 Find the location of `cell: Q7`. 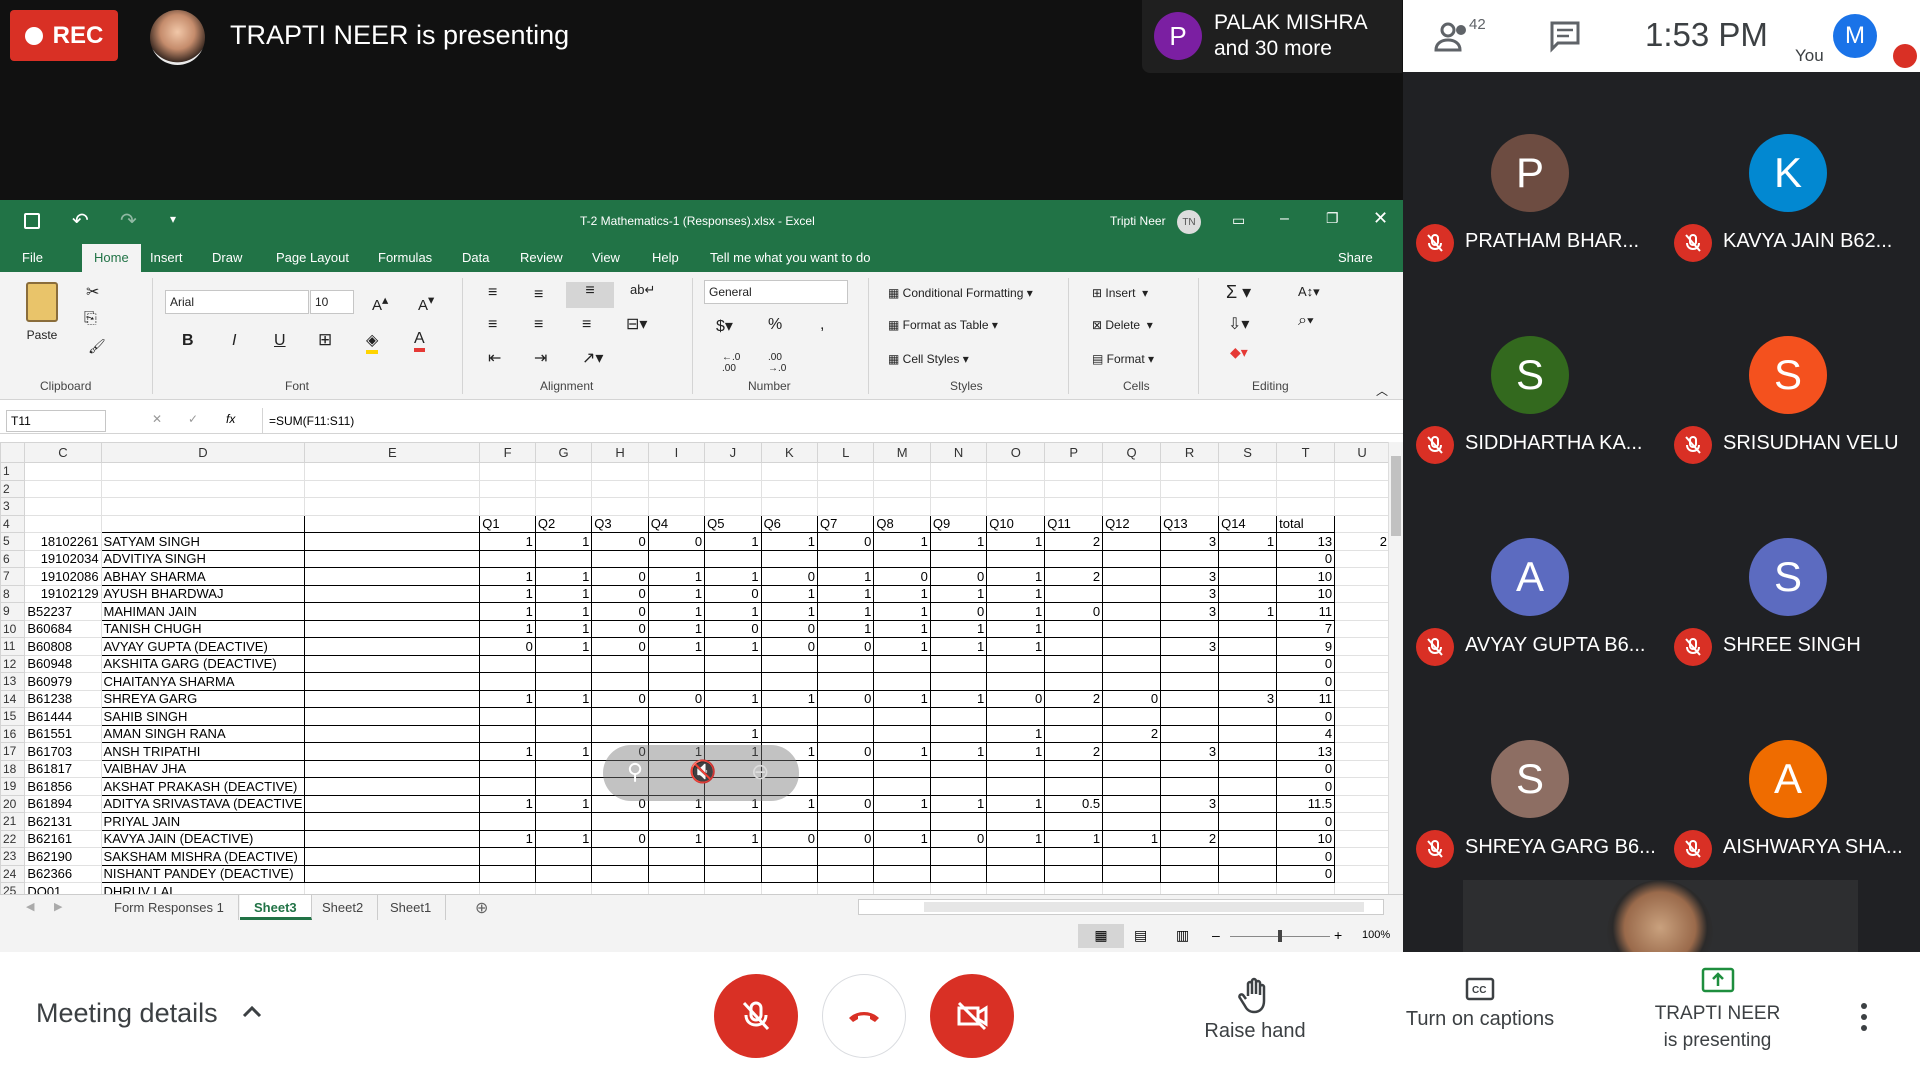

cell: Q7 is located at coordinates (845, 523).